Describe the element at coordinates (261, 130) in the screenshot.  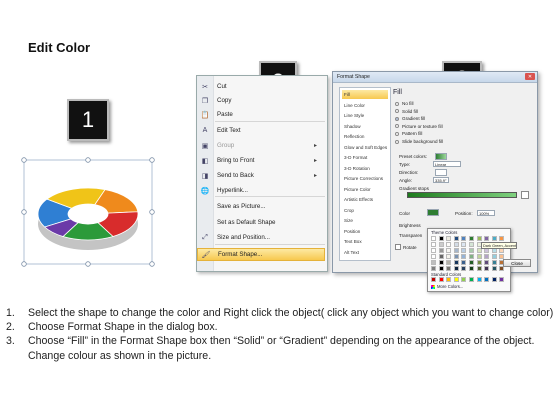
I see `menu-item-edit-text: A Edit Text` at that location.